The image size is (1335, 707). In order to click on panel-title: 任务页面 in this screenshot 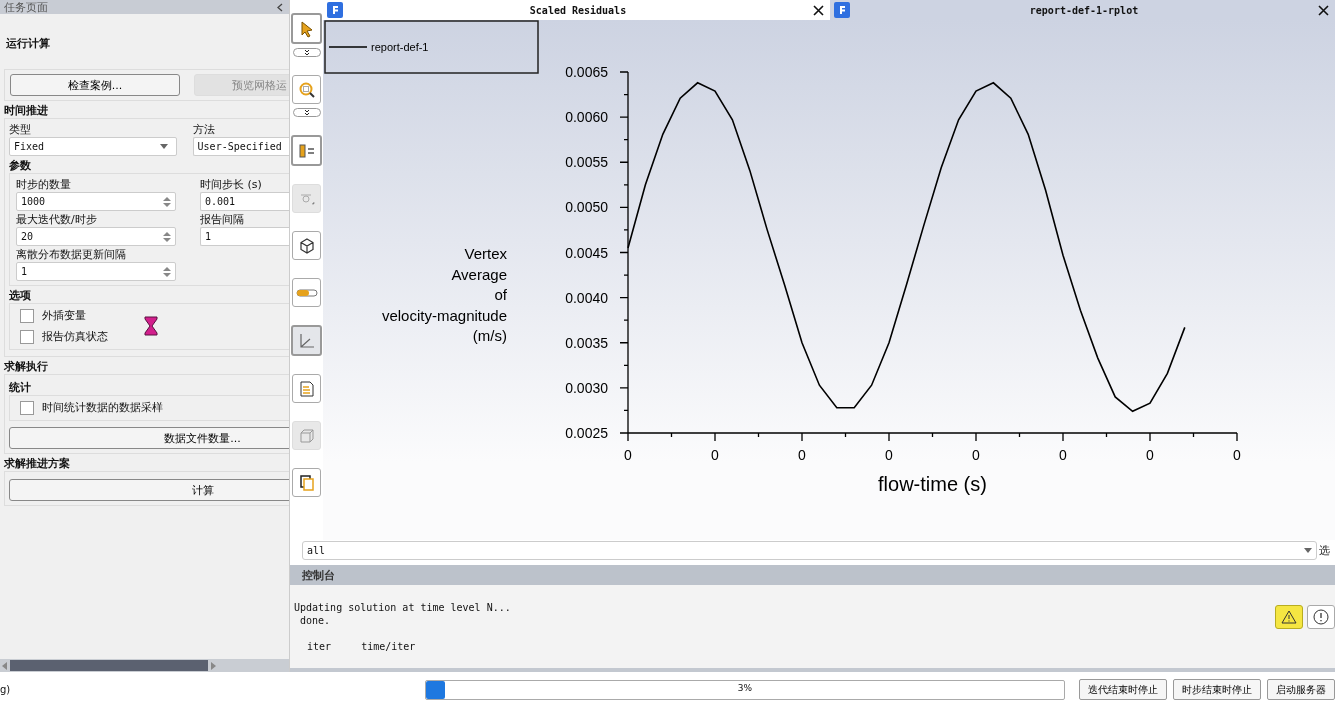, I will do `click(26, 7)`.